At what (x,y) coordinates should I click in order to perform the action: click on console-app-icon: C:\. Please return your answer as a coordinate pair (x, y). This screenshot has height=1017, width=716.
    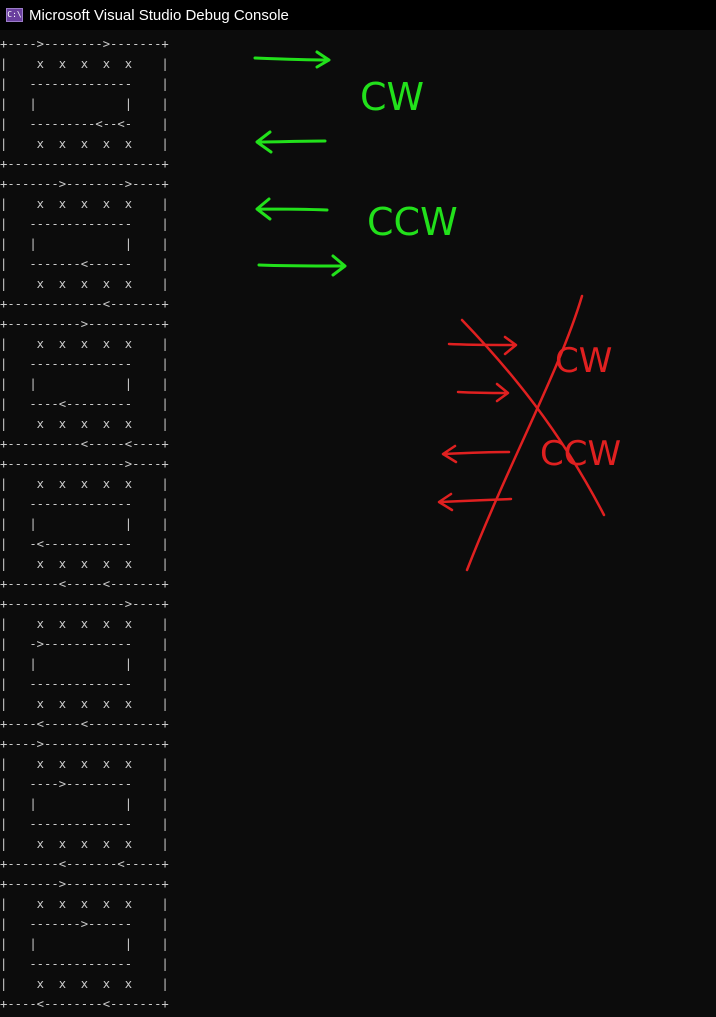
    Looking at the image, I should click on (14, 15).